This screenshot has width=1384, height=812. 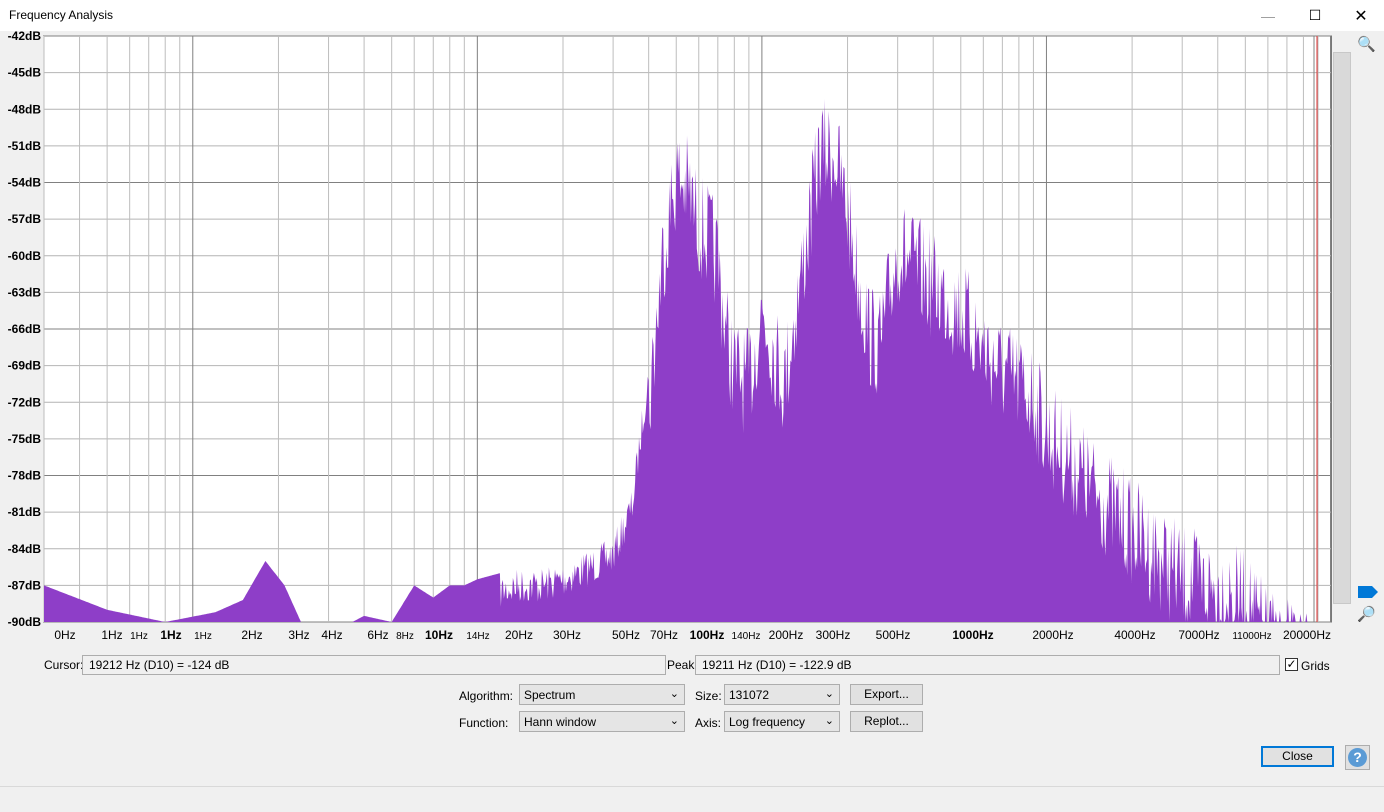 I want to click on y-tick-label: -90dB, so click(x=25, y=622).